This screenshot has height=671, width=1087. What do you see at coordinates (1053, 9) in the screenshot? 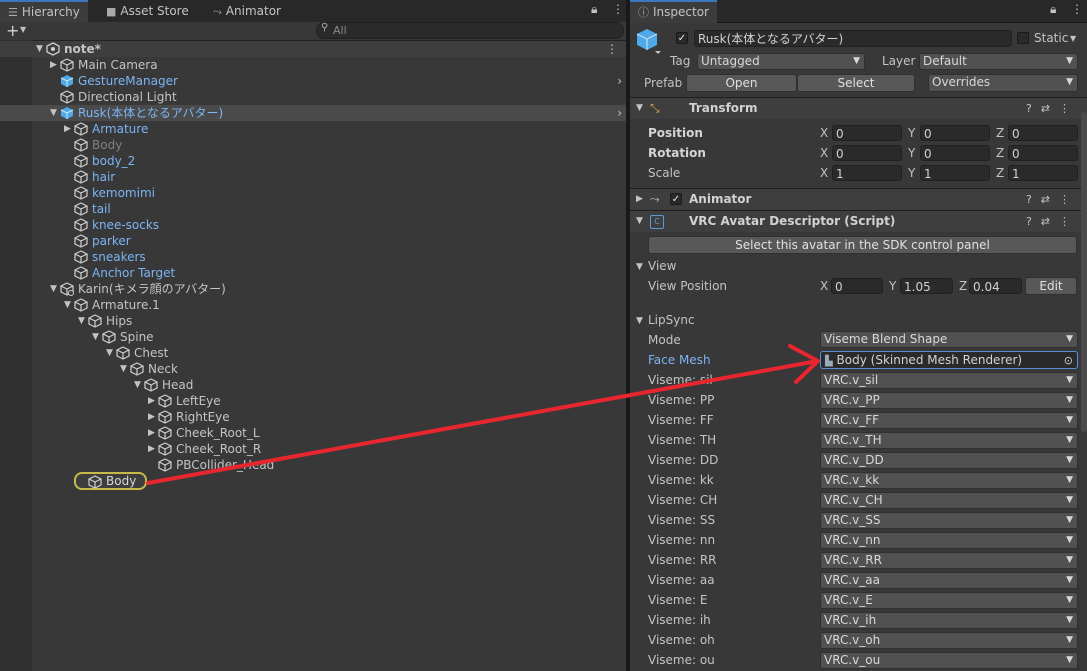
I see `inspector-lock-icon: 🔒︎` at bounding box center [1053, 9].